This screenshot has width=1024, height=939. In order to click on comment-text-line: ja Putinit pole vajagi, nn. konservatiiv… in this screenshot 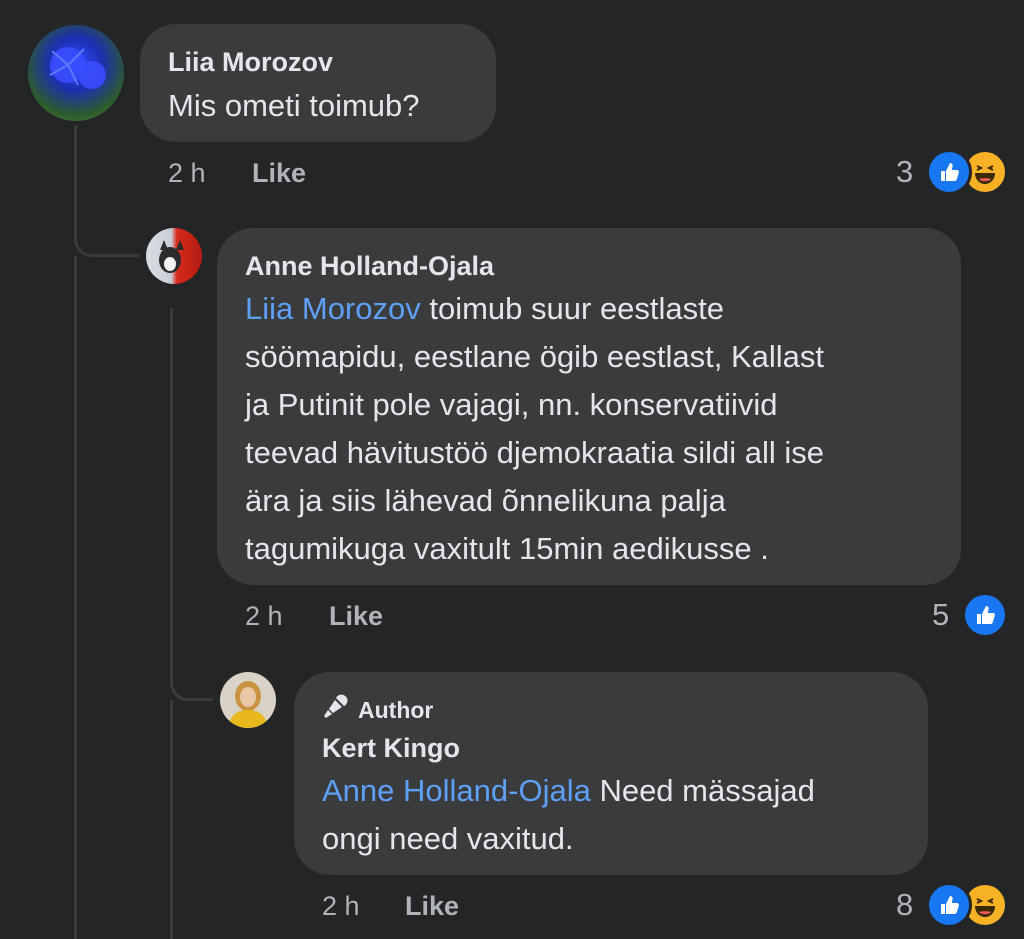, I will do `click(511, 404)`.